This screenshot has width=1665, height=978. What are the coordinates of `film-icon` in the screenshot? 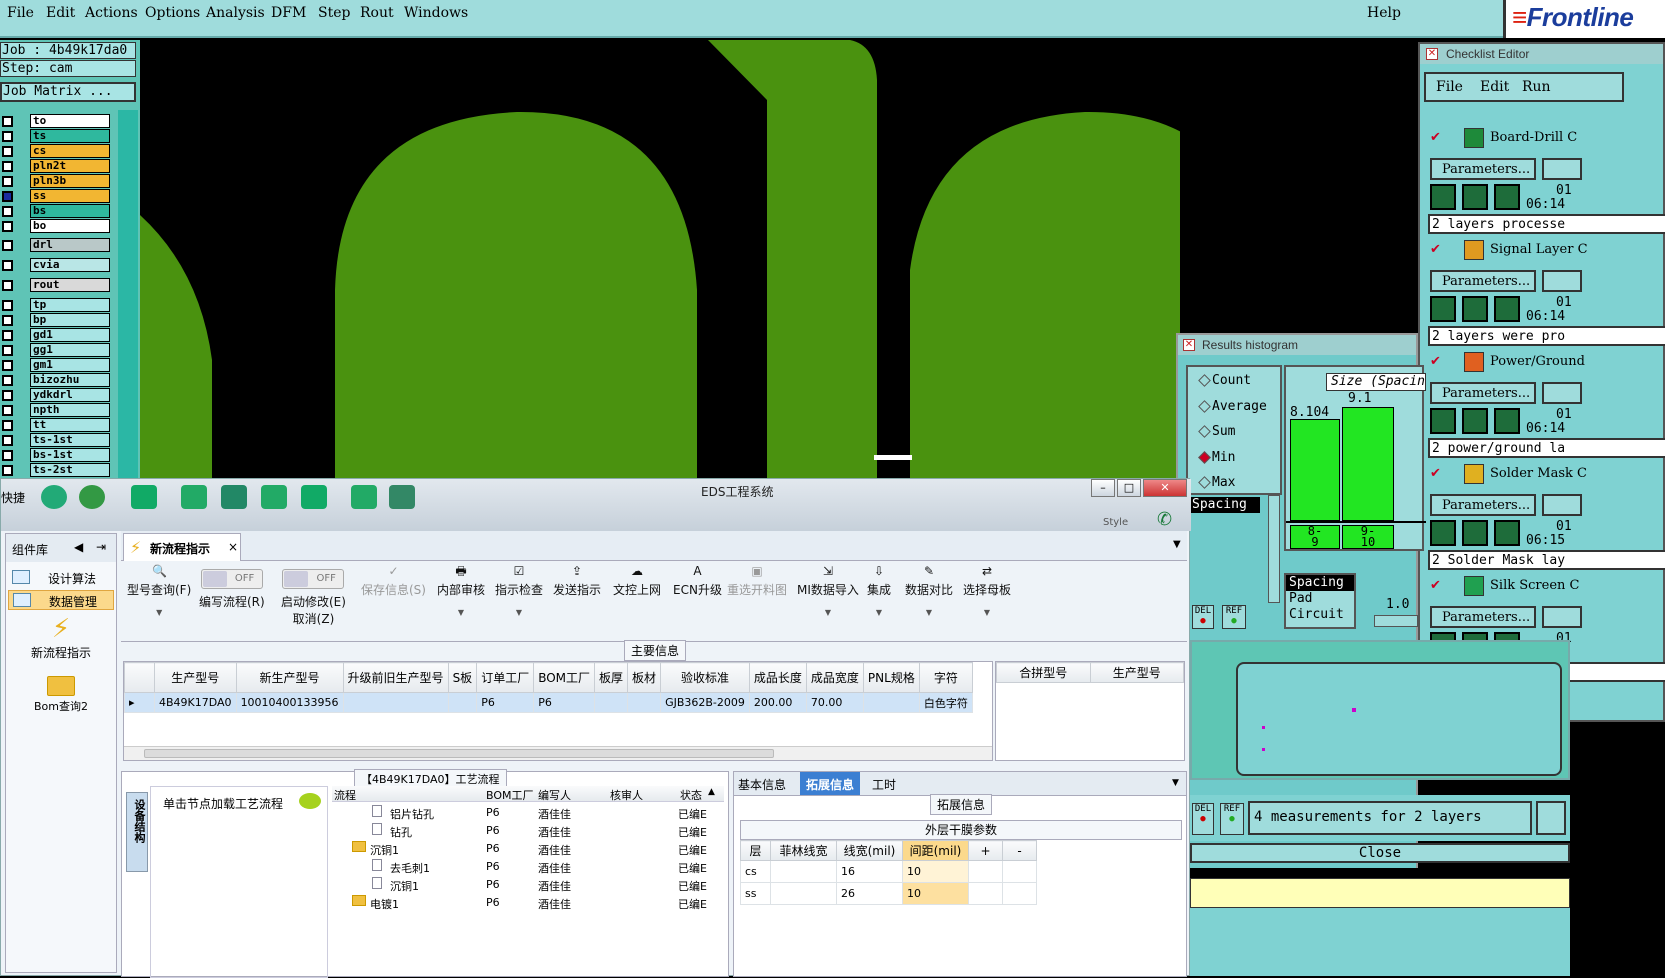 It's located at (234, 497).